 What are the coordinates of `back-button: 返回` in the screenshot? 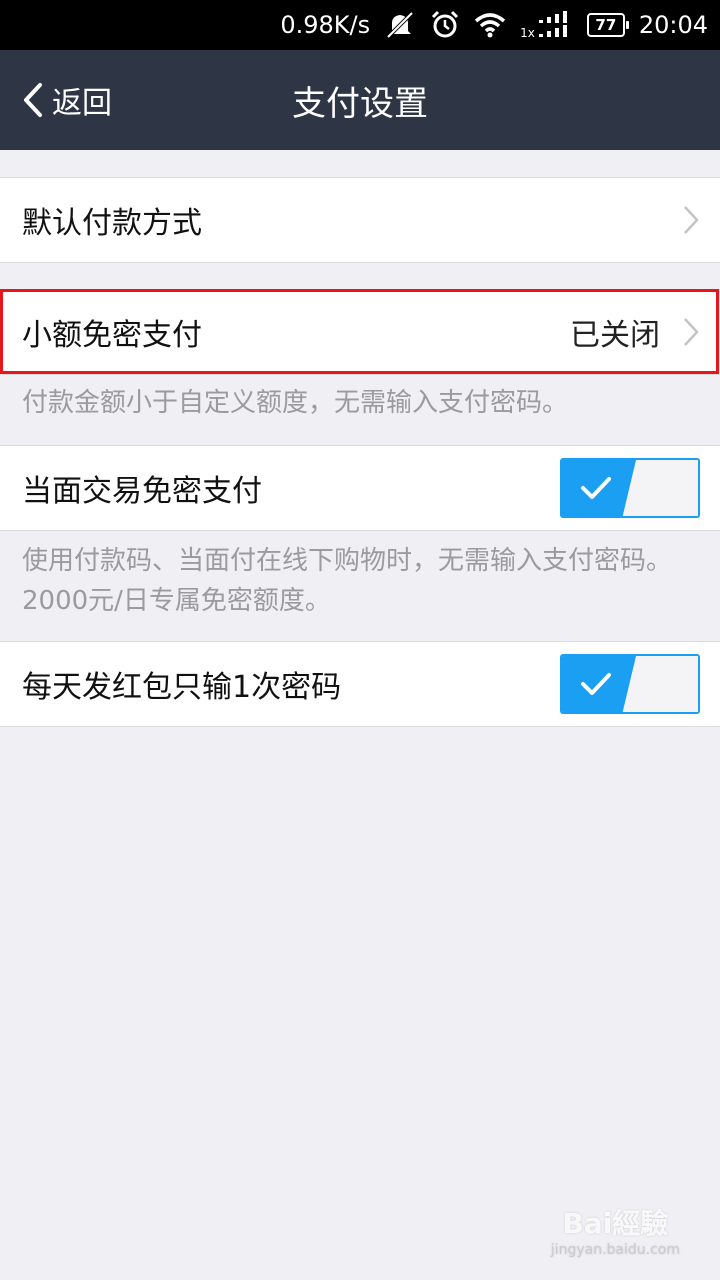 It's located at (67, 100).